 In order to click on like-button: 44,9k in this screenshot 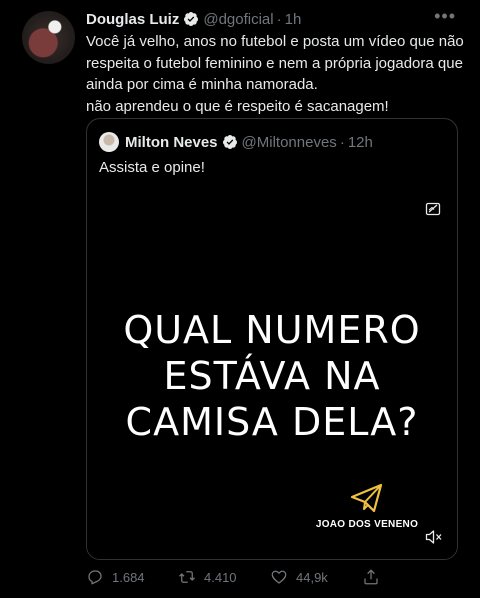, I will do `click(316, 577)`.